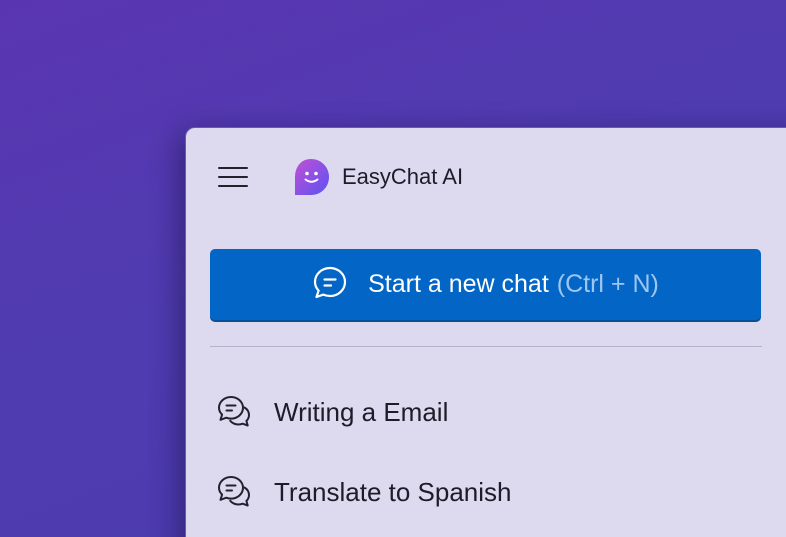 This screenshot has height=537, width=786. What do you see at coordinates (486, 178) in the screenshot?
I see `app-header: EasyChat AI` at bounding box center [486, 178].